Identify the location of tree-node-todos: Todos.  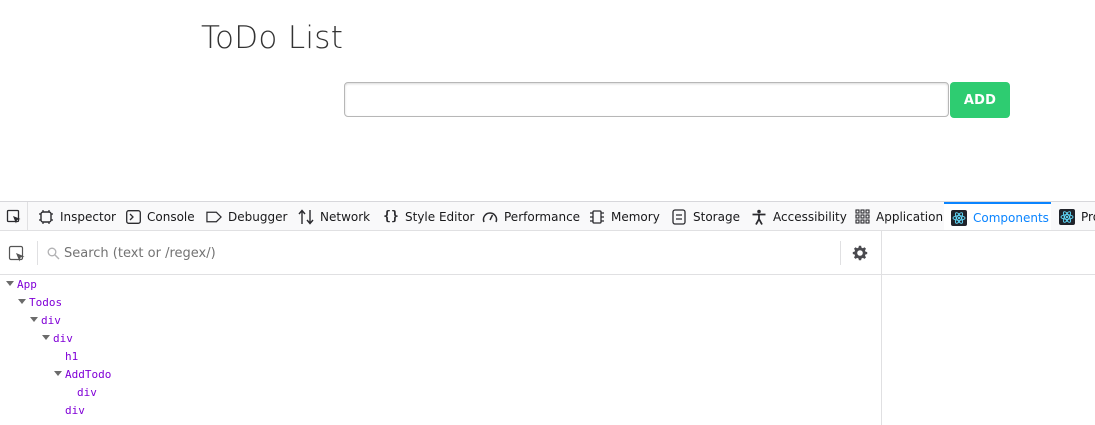
(39, 302).